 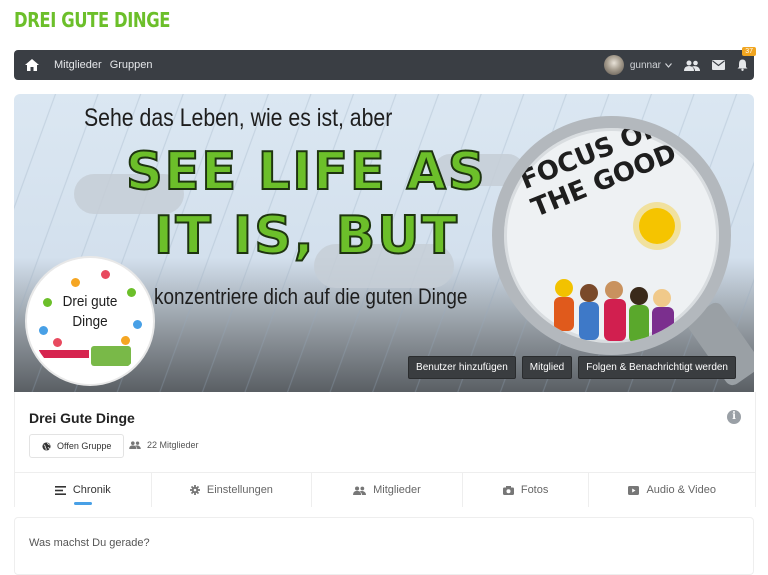 I want to click on tab-fotos: Fotos, so click(x=526, y=490).